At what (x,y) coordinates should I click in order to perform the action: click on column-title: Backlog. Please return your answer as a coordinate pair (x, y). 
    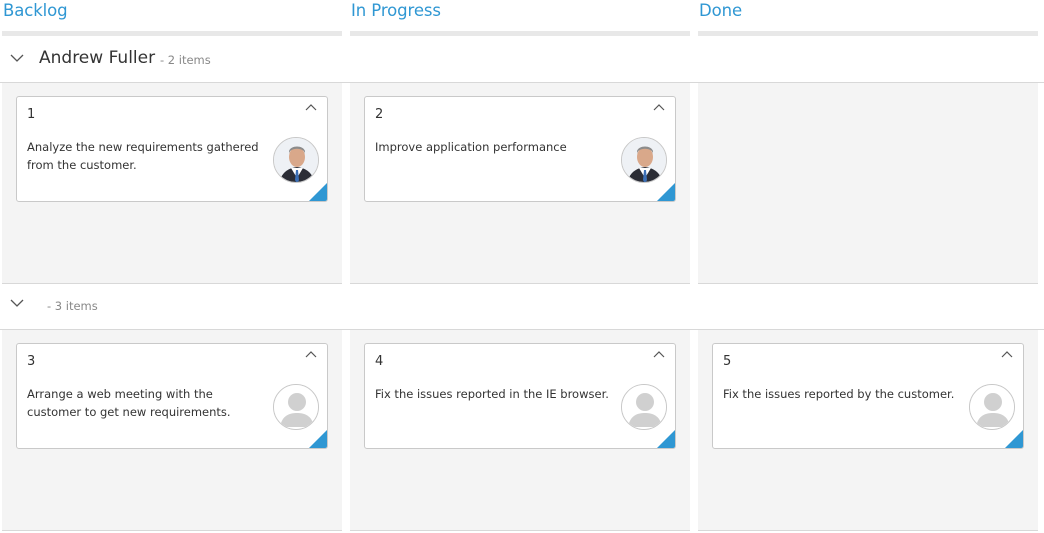
    Looking at the image, I should click on (35, 10).